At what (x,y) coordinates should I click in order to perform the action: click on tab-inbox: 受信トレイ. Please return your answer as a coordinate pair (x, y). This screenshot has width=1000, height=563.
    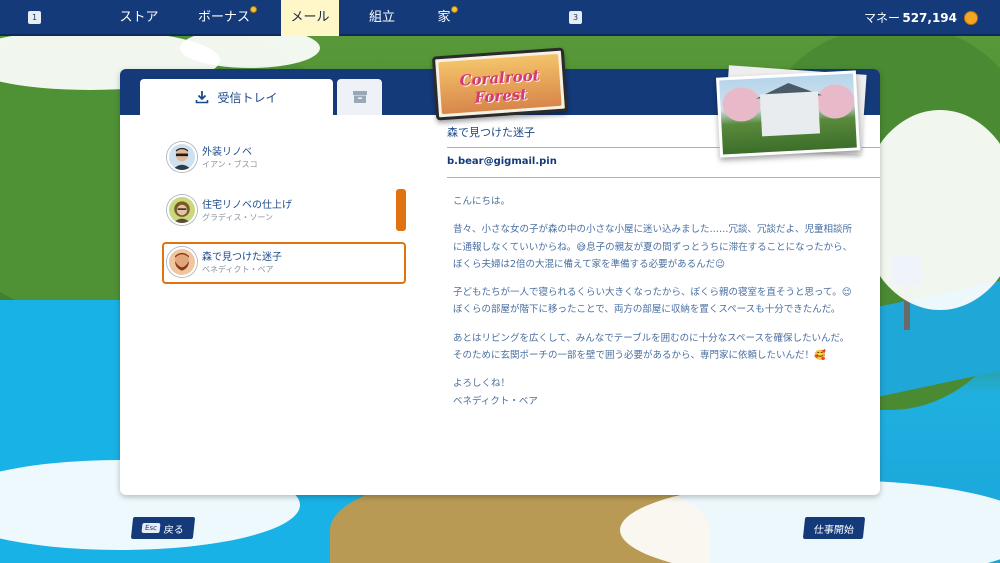
    Looking at the image, I should click on (236, 97).